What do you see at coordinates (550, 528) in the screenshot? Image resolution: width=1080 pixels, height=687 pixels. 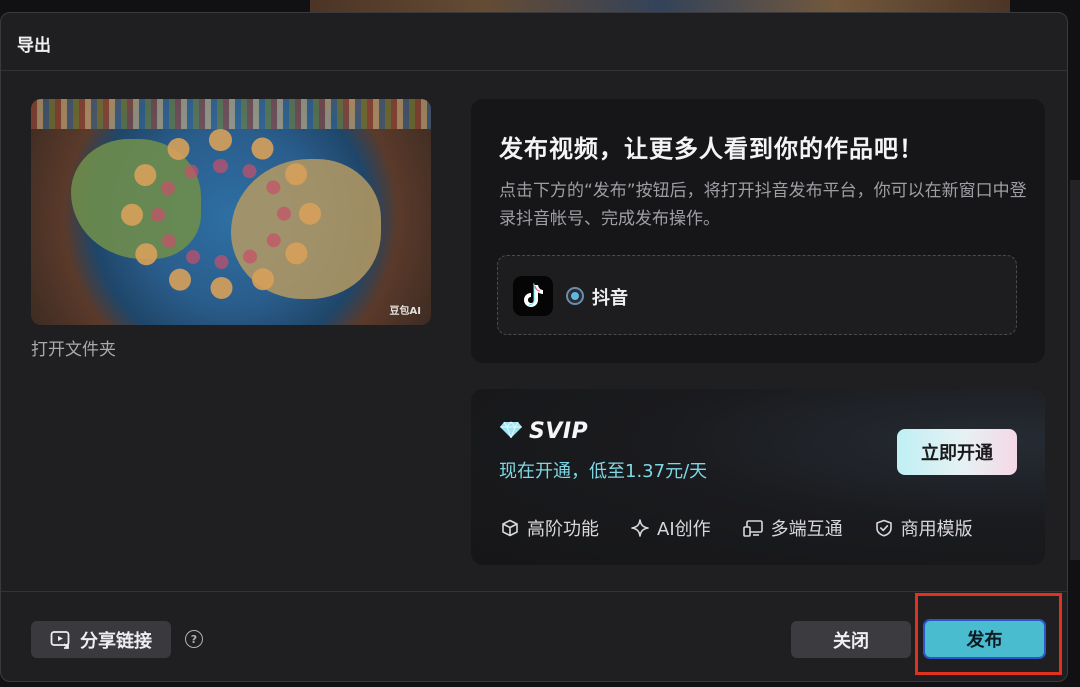 I see `feature-advanced: 高阶功能` at bounding box center [550, 528].